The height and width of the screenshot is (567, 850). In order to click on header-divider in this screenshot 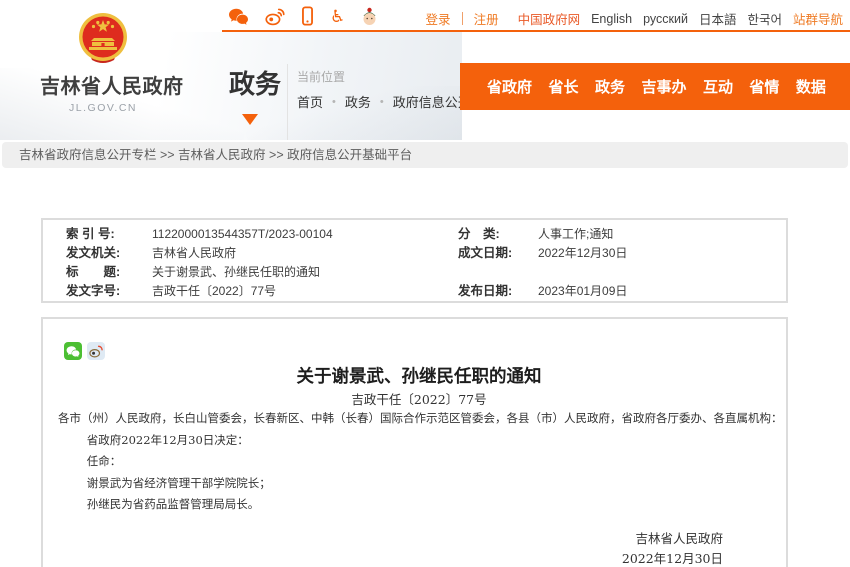, I will do `click(287, 102)`.